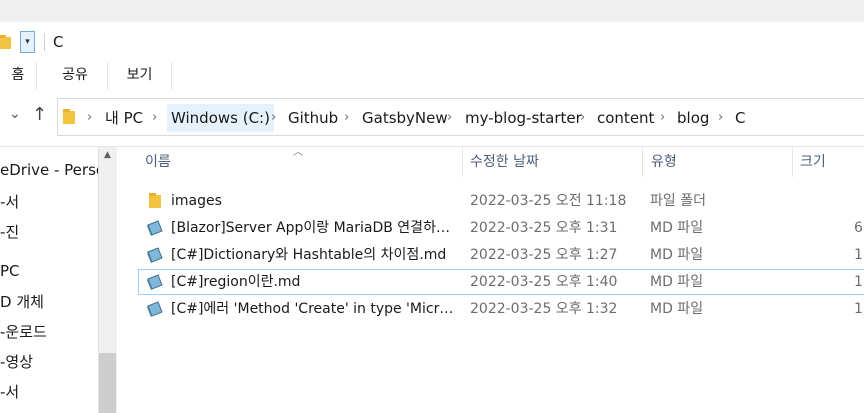 The image size is (864, 413). What do you see at coordinates (15, 114) in the screenshot?
I see `recent-locations-chevron-icon: ⌄` at bounding box center [15, 114].